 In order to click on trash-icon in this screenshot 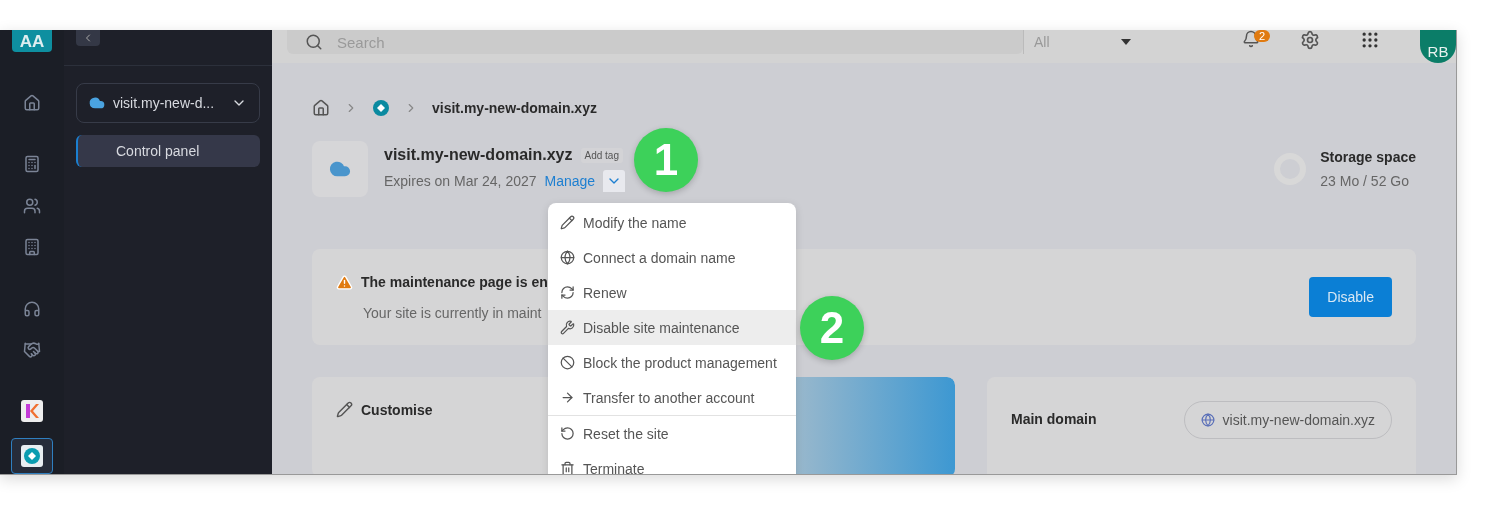, I will do `click(567, 467)`.